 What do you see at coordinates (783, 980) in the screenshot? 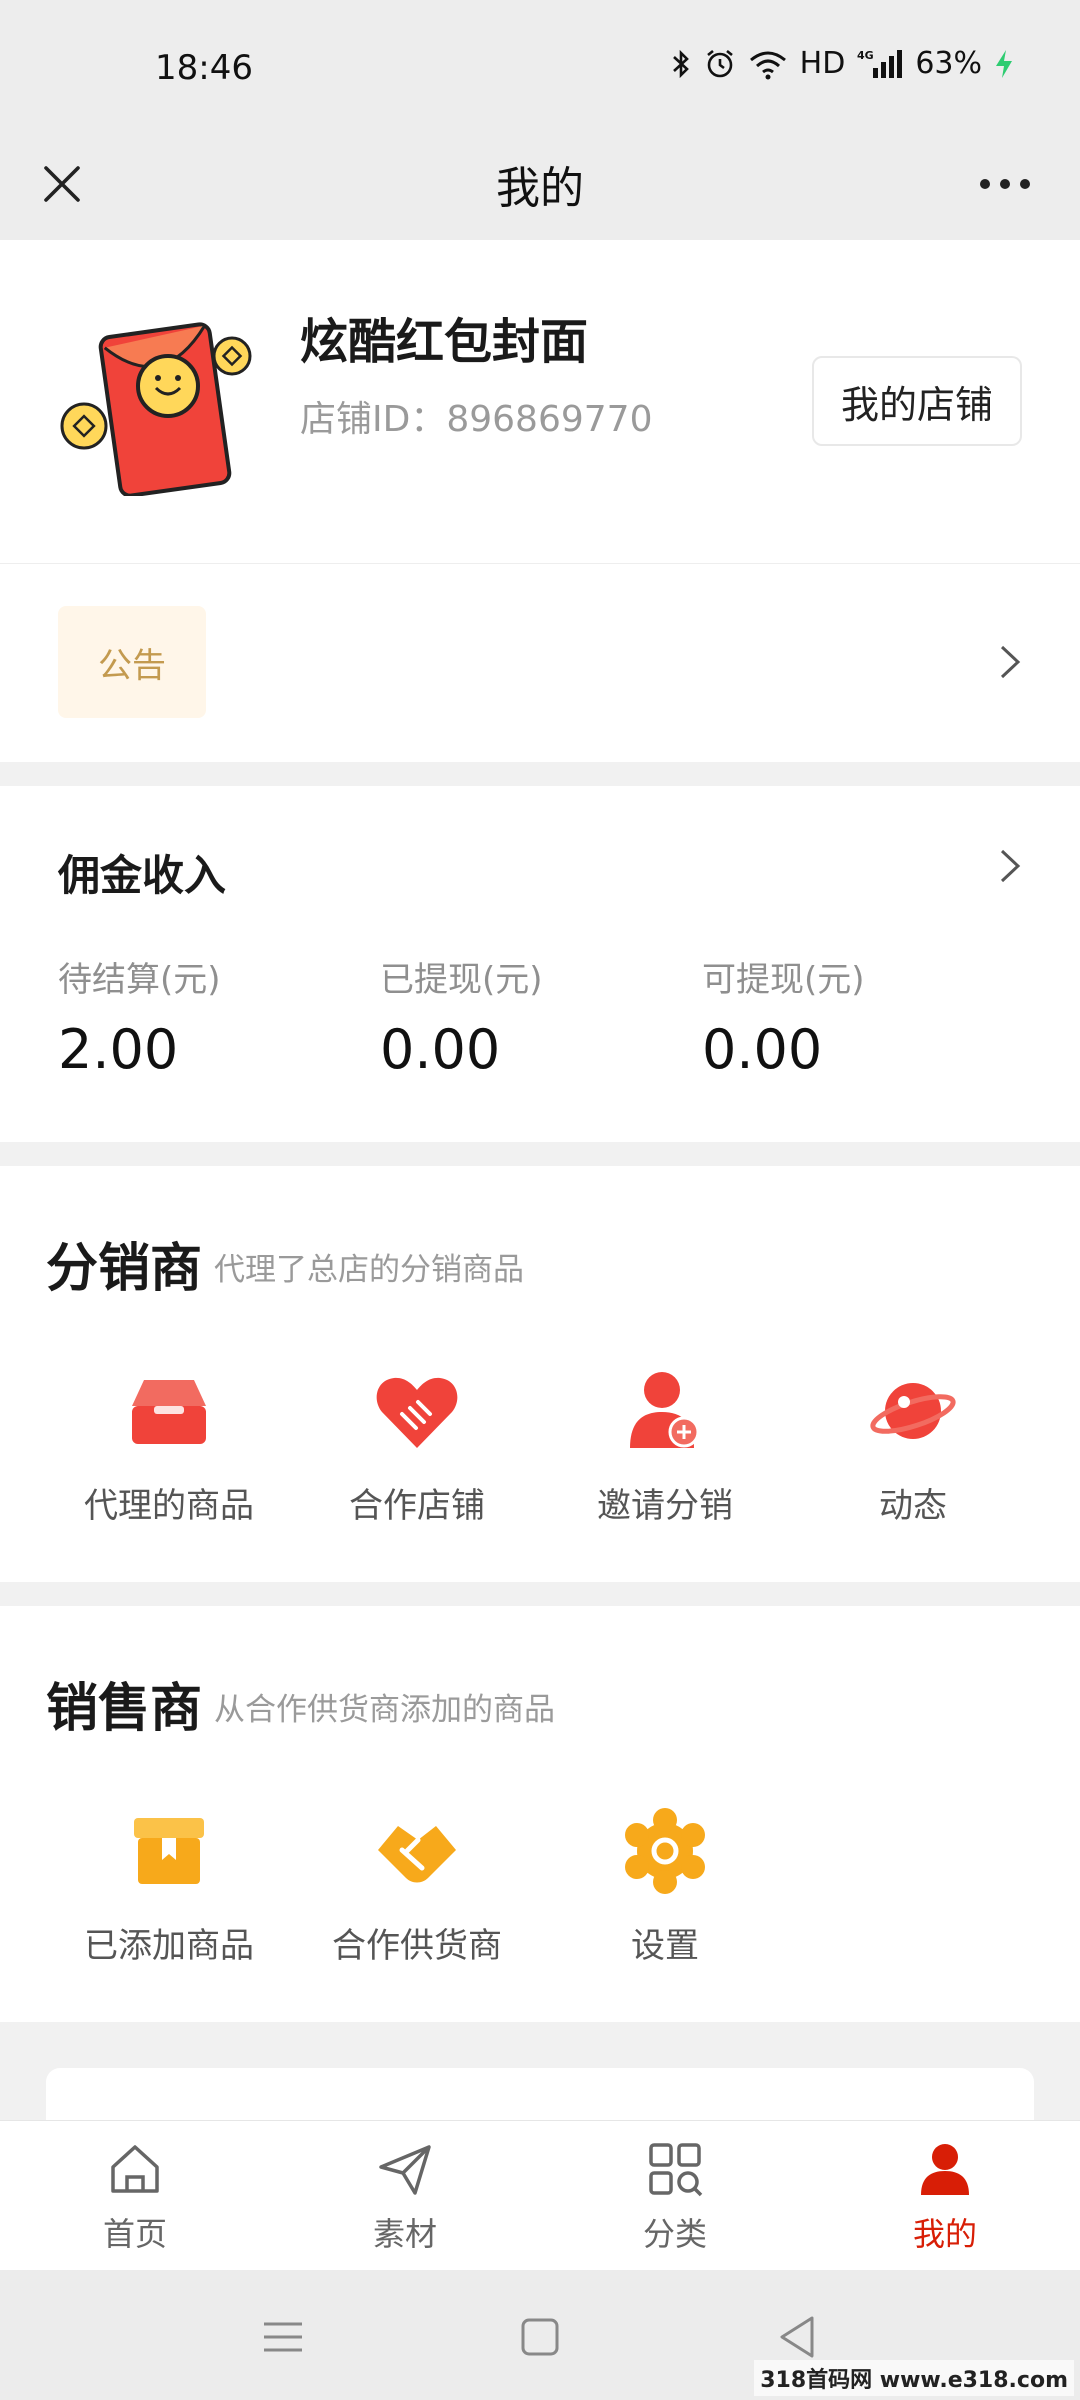
I see `withdrawable-label: 可提现(元)` at bounding box center [783, 980].